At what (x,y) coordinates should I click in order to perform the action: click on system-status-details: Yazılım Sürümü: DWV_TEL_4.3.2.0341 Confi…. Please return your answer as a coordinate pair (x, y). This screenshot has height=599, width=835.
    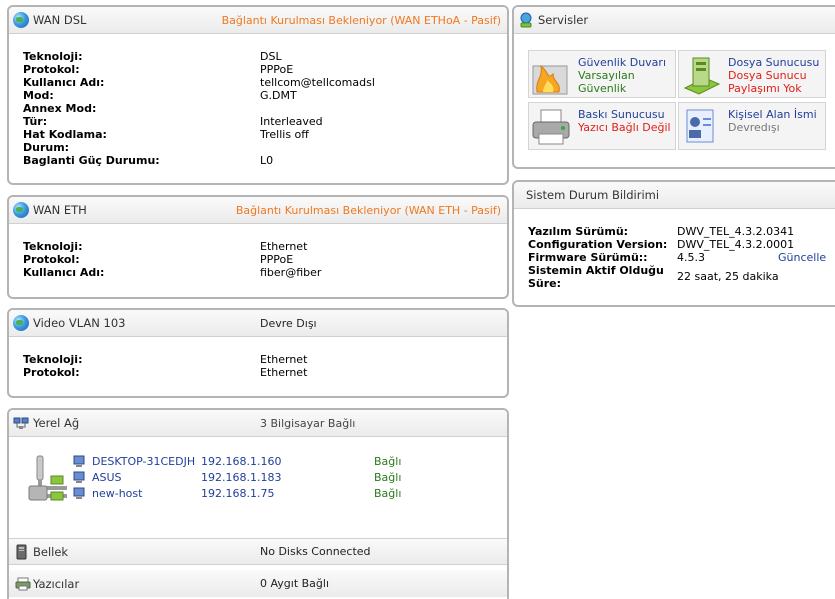
    Looking at the image, I should click on (681, 260).